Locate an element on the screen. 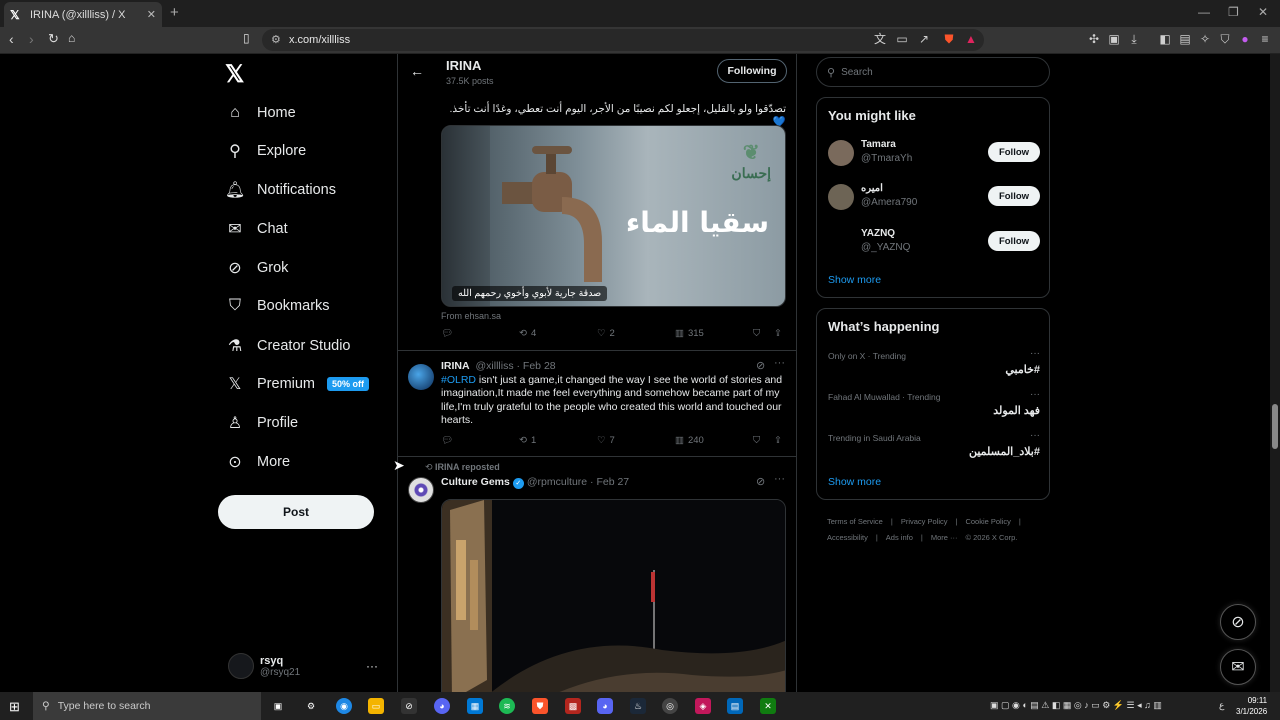  wallet-icon: ▤ is located at coordinates (1185, 39).